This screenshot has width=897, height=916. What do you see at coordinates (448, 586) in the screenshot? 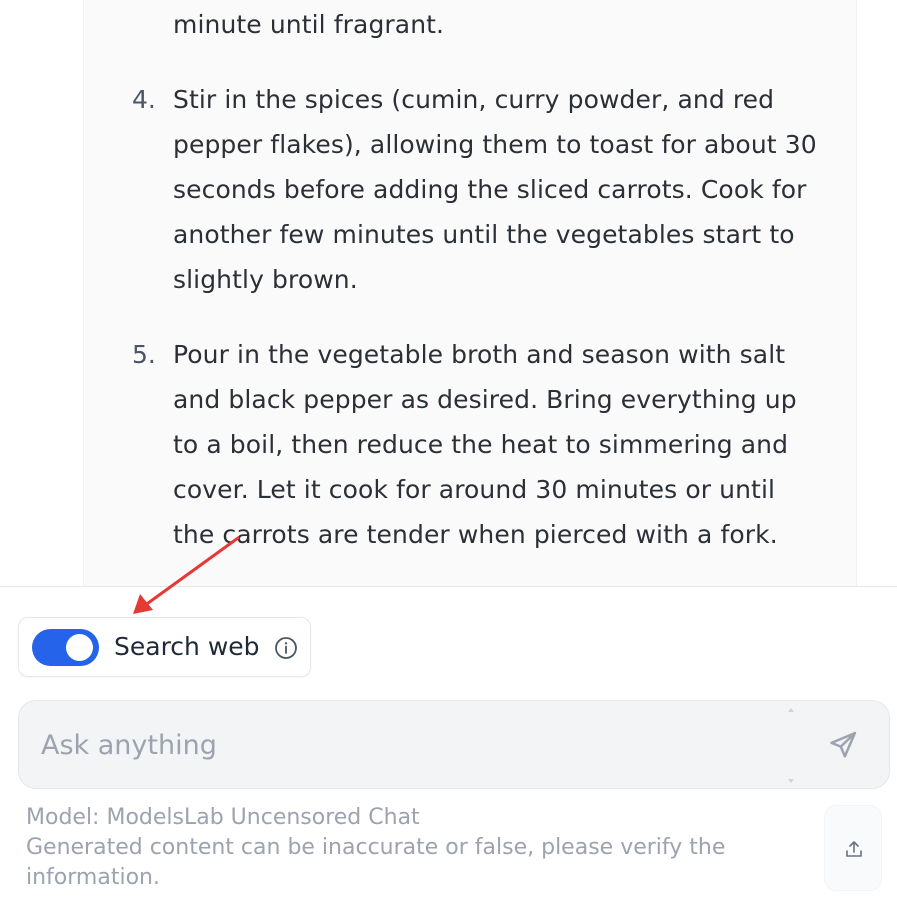
I see `composer-divider` at bounding box center [448, 586].